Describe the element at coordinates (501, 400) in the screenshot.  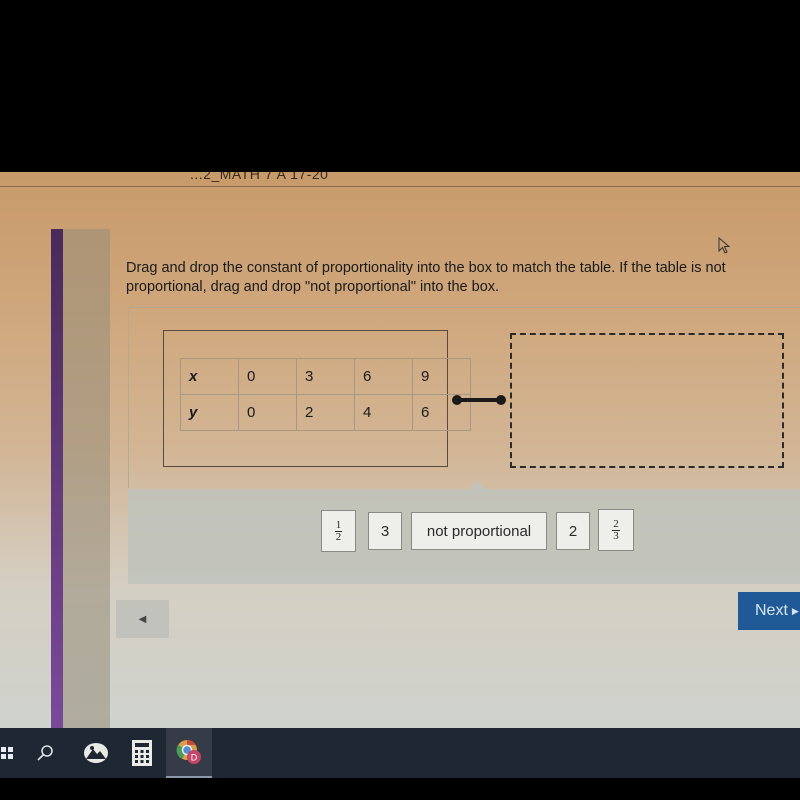
I see `connector-dot-right` at that location.